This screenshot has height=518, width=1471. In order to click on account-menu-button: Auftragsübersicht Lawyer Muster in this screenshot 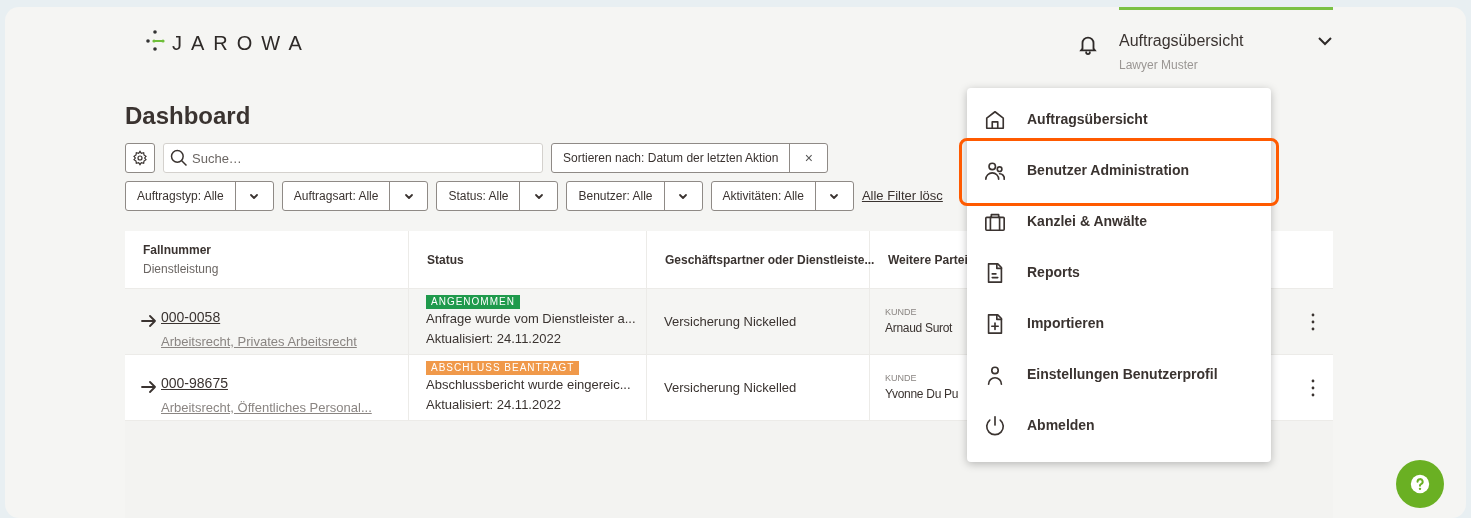, I will do `click(1226, 40)`.